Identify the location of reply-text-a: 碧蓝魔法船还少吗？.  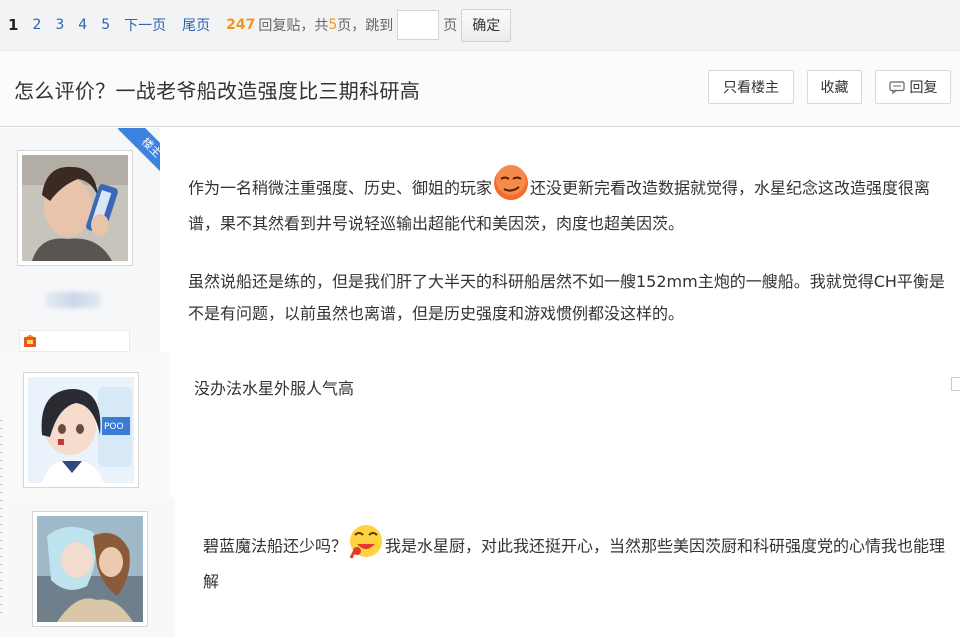
(275, 546).